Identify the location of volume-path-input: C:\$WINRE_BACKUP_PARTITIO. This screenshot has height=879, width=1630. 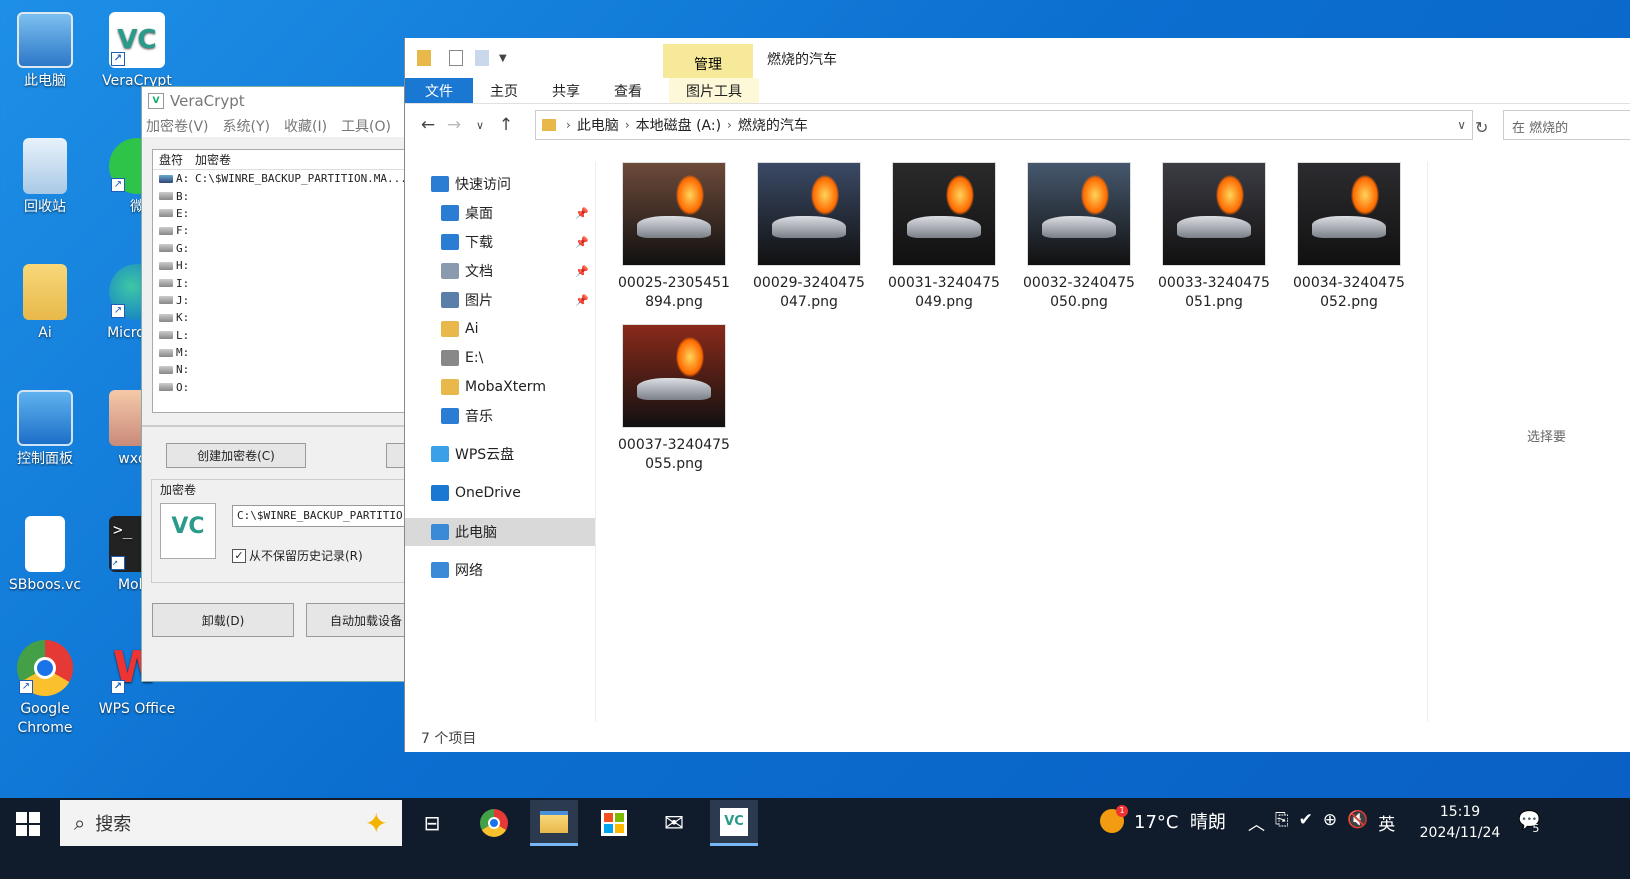
(332, 516).